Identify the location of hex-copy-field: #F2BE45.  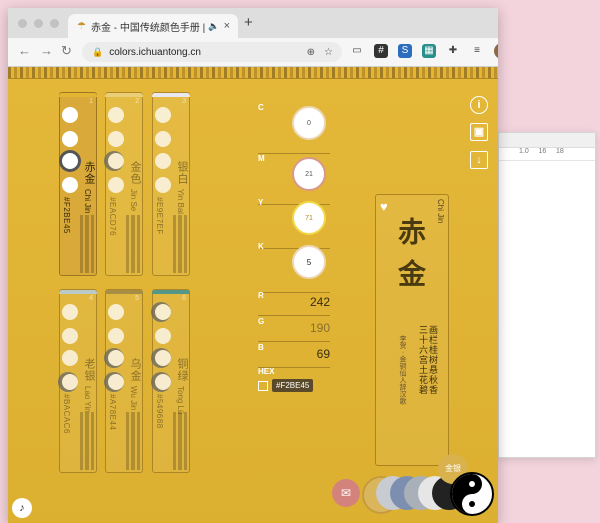
(286, 385).